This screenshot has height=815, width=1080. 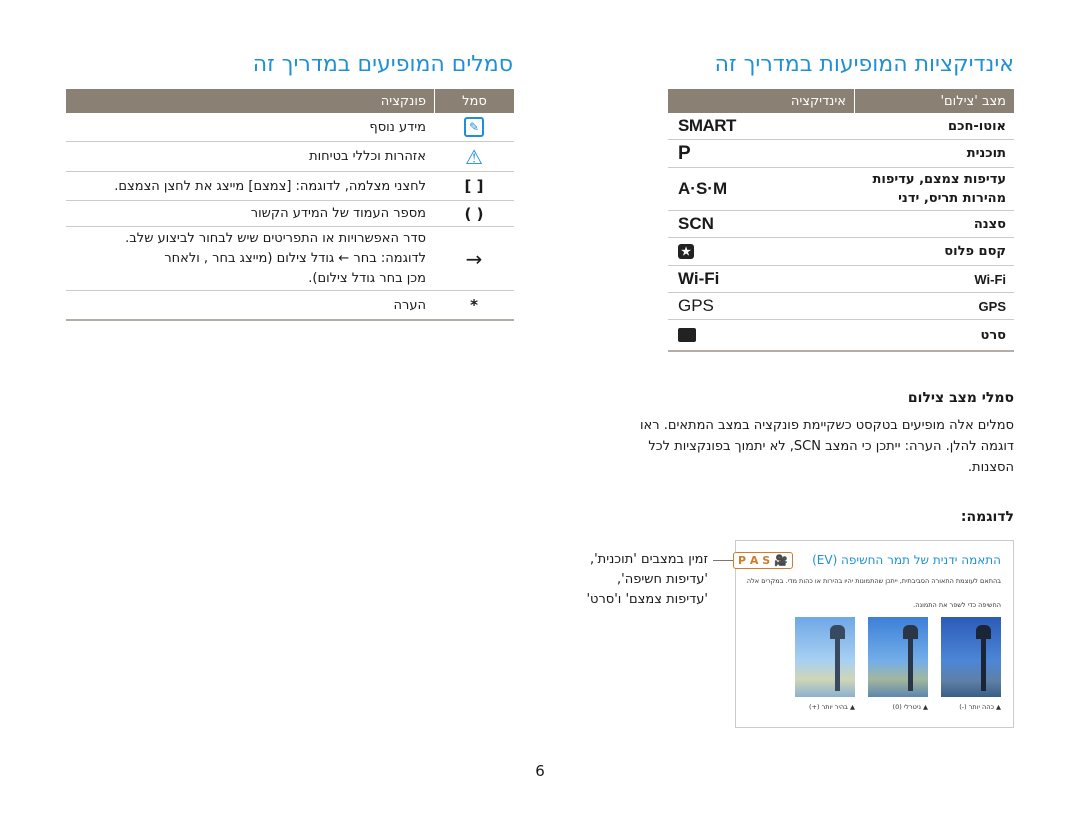 I want to click on mode-cell: סרט, so click(x=993, y=335).